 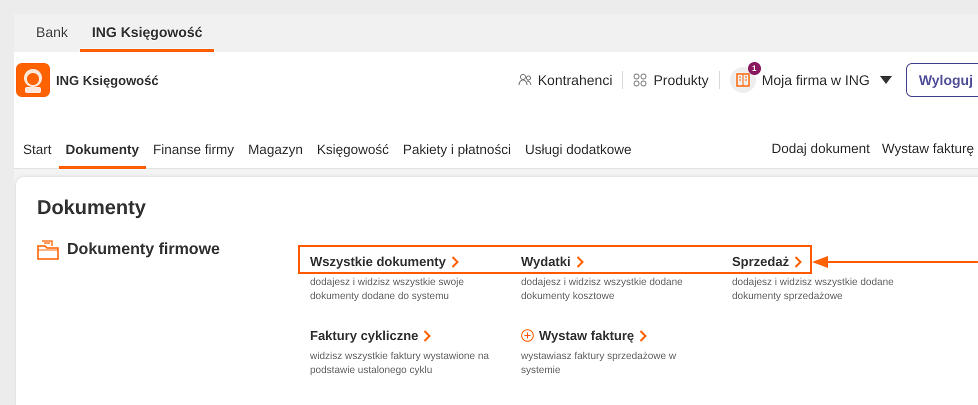 What do you see at coordinates (353, 155) in the screenshot?
I see `nav-tab: Księgowość` at bounding box center [353, 155].